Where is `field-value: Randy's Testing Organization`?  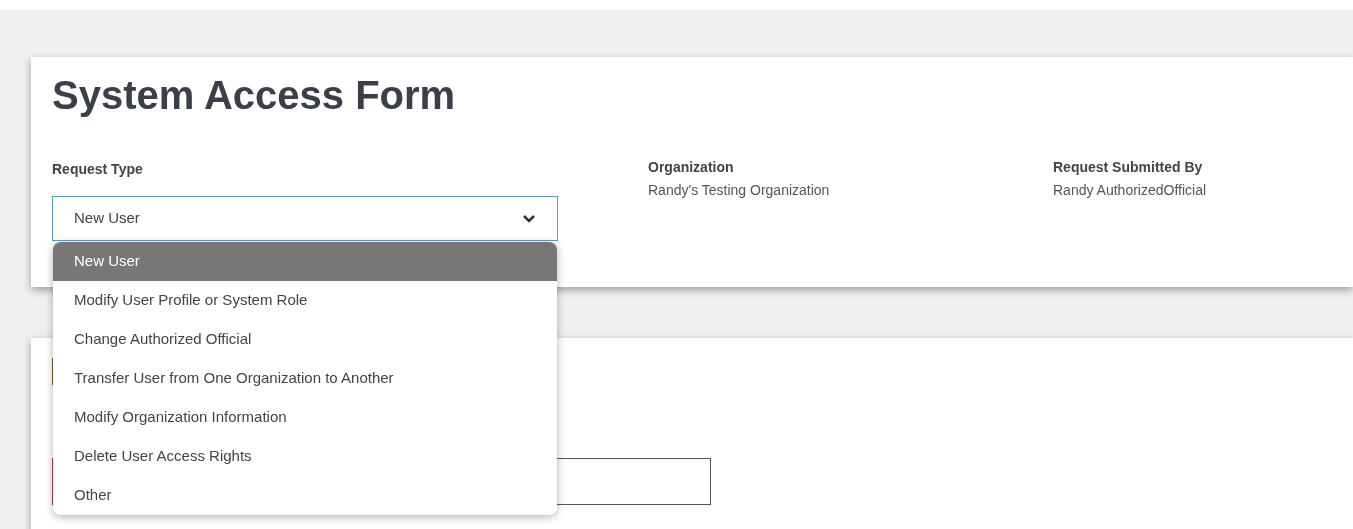 field-value: Randy's Testing Organization is located at coordinates (739, 190).